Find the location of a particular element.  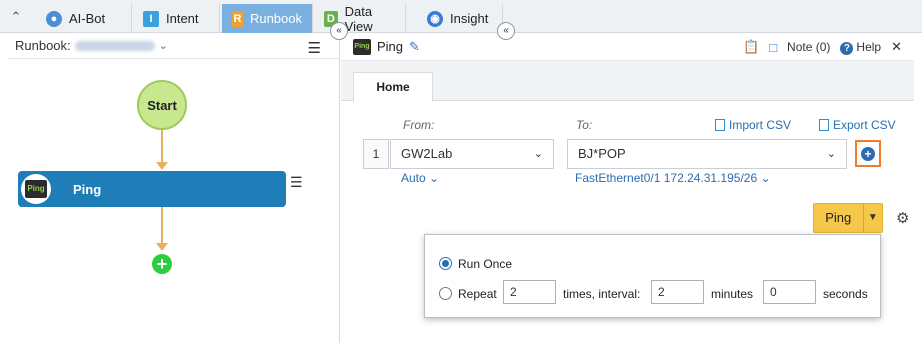

export-csv-button: Export CSV is located at coordinates (857, 125).